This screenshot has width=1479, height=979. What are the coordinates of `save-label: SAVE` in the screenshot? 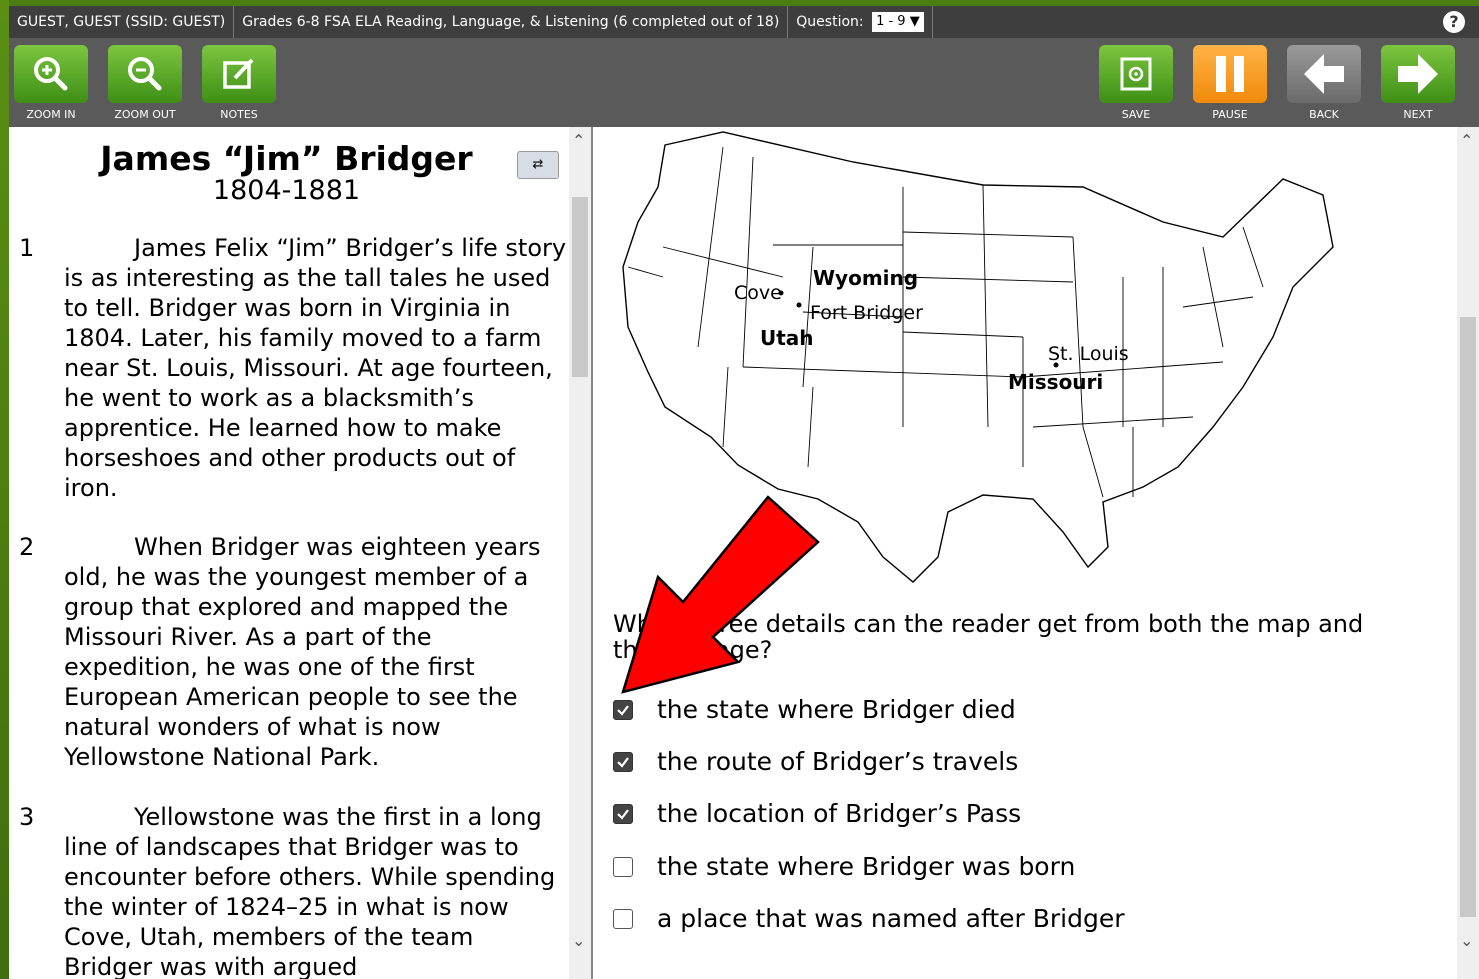 It's located at (1136, 114).